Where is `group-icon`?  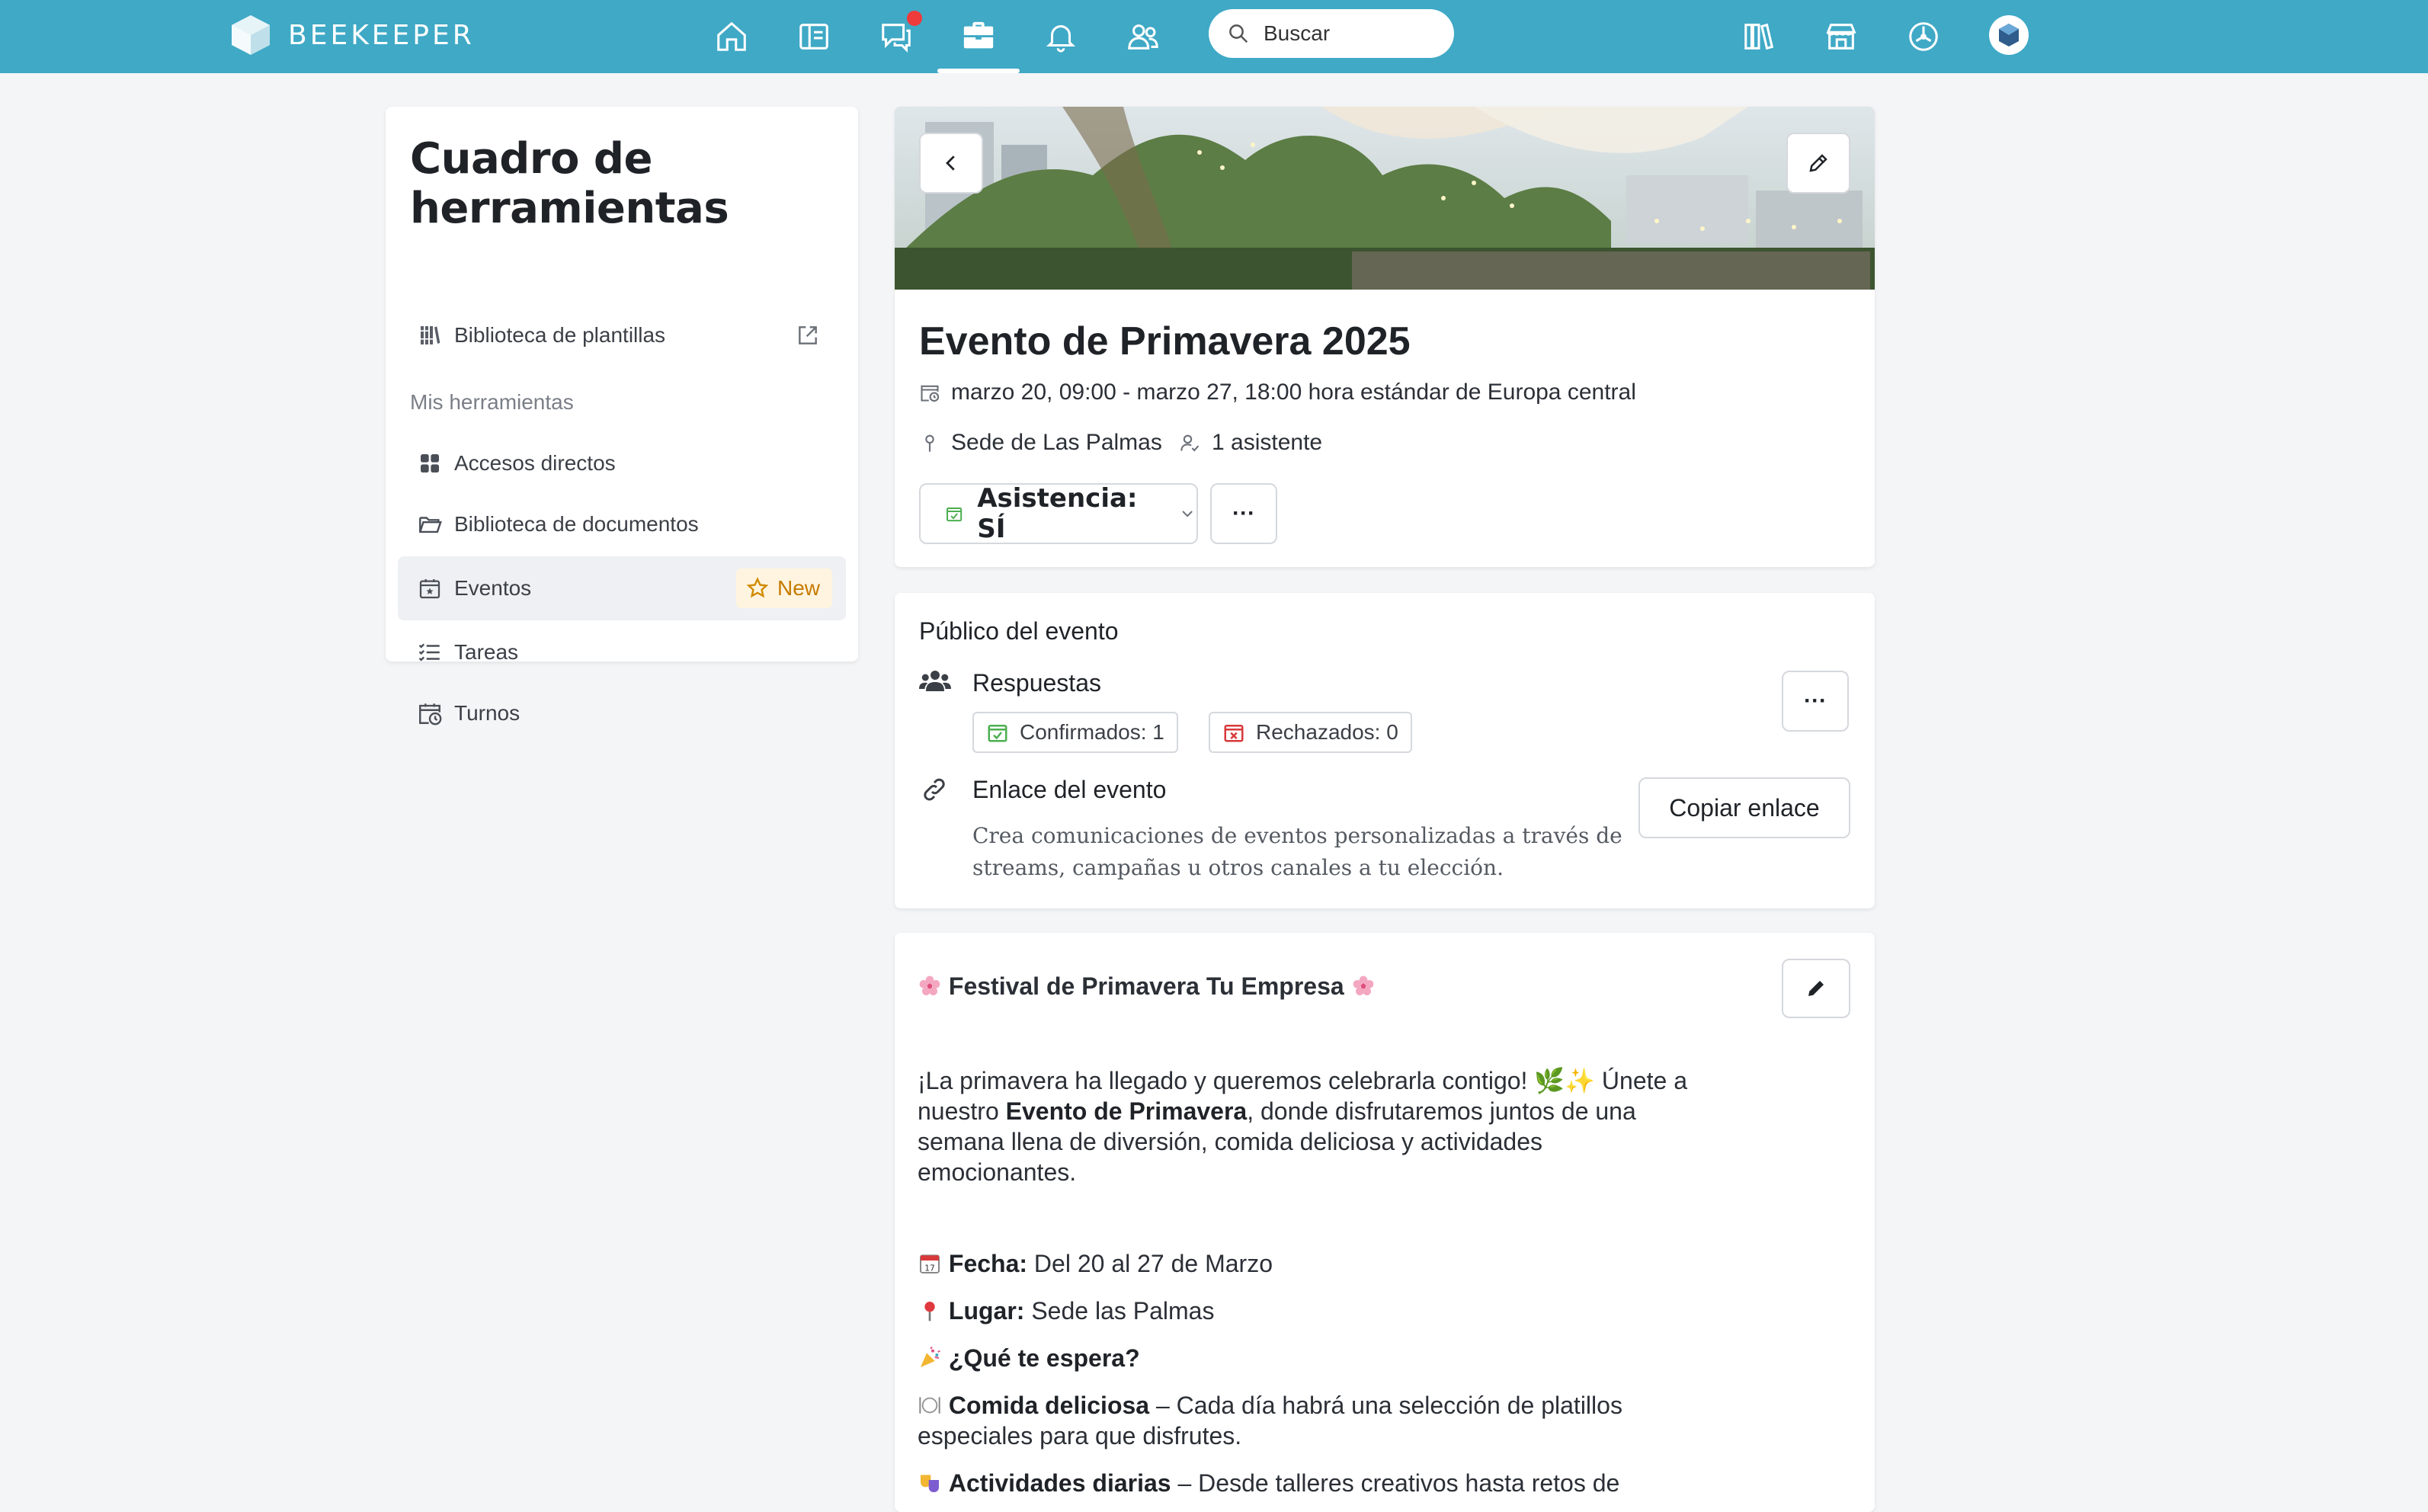 group-icon is located at coordinates (935, 681).